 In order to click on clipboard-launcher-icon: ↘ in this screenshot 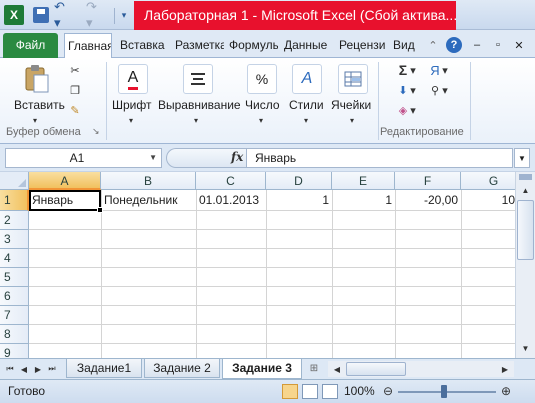, I will do `click(96, 131)`.